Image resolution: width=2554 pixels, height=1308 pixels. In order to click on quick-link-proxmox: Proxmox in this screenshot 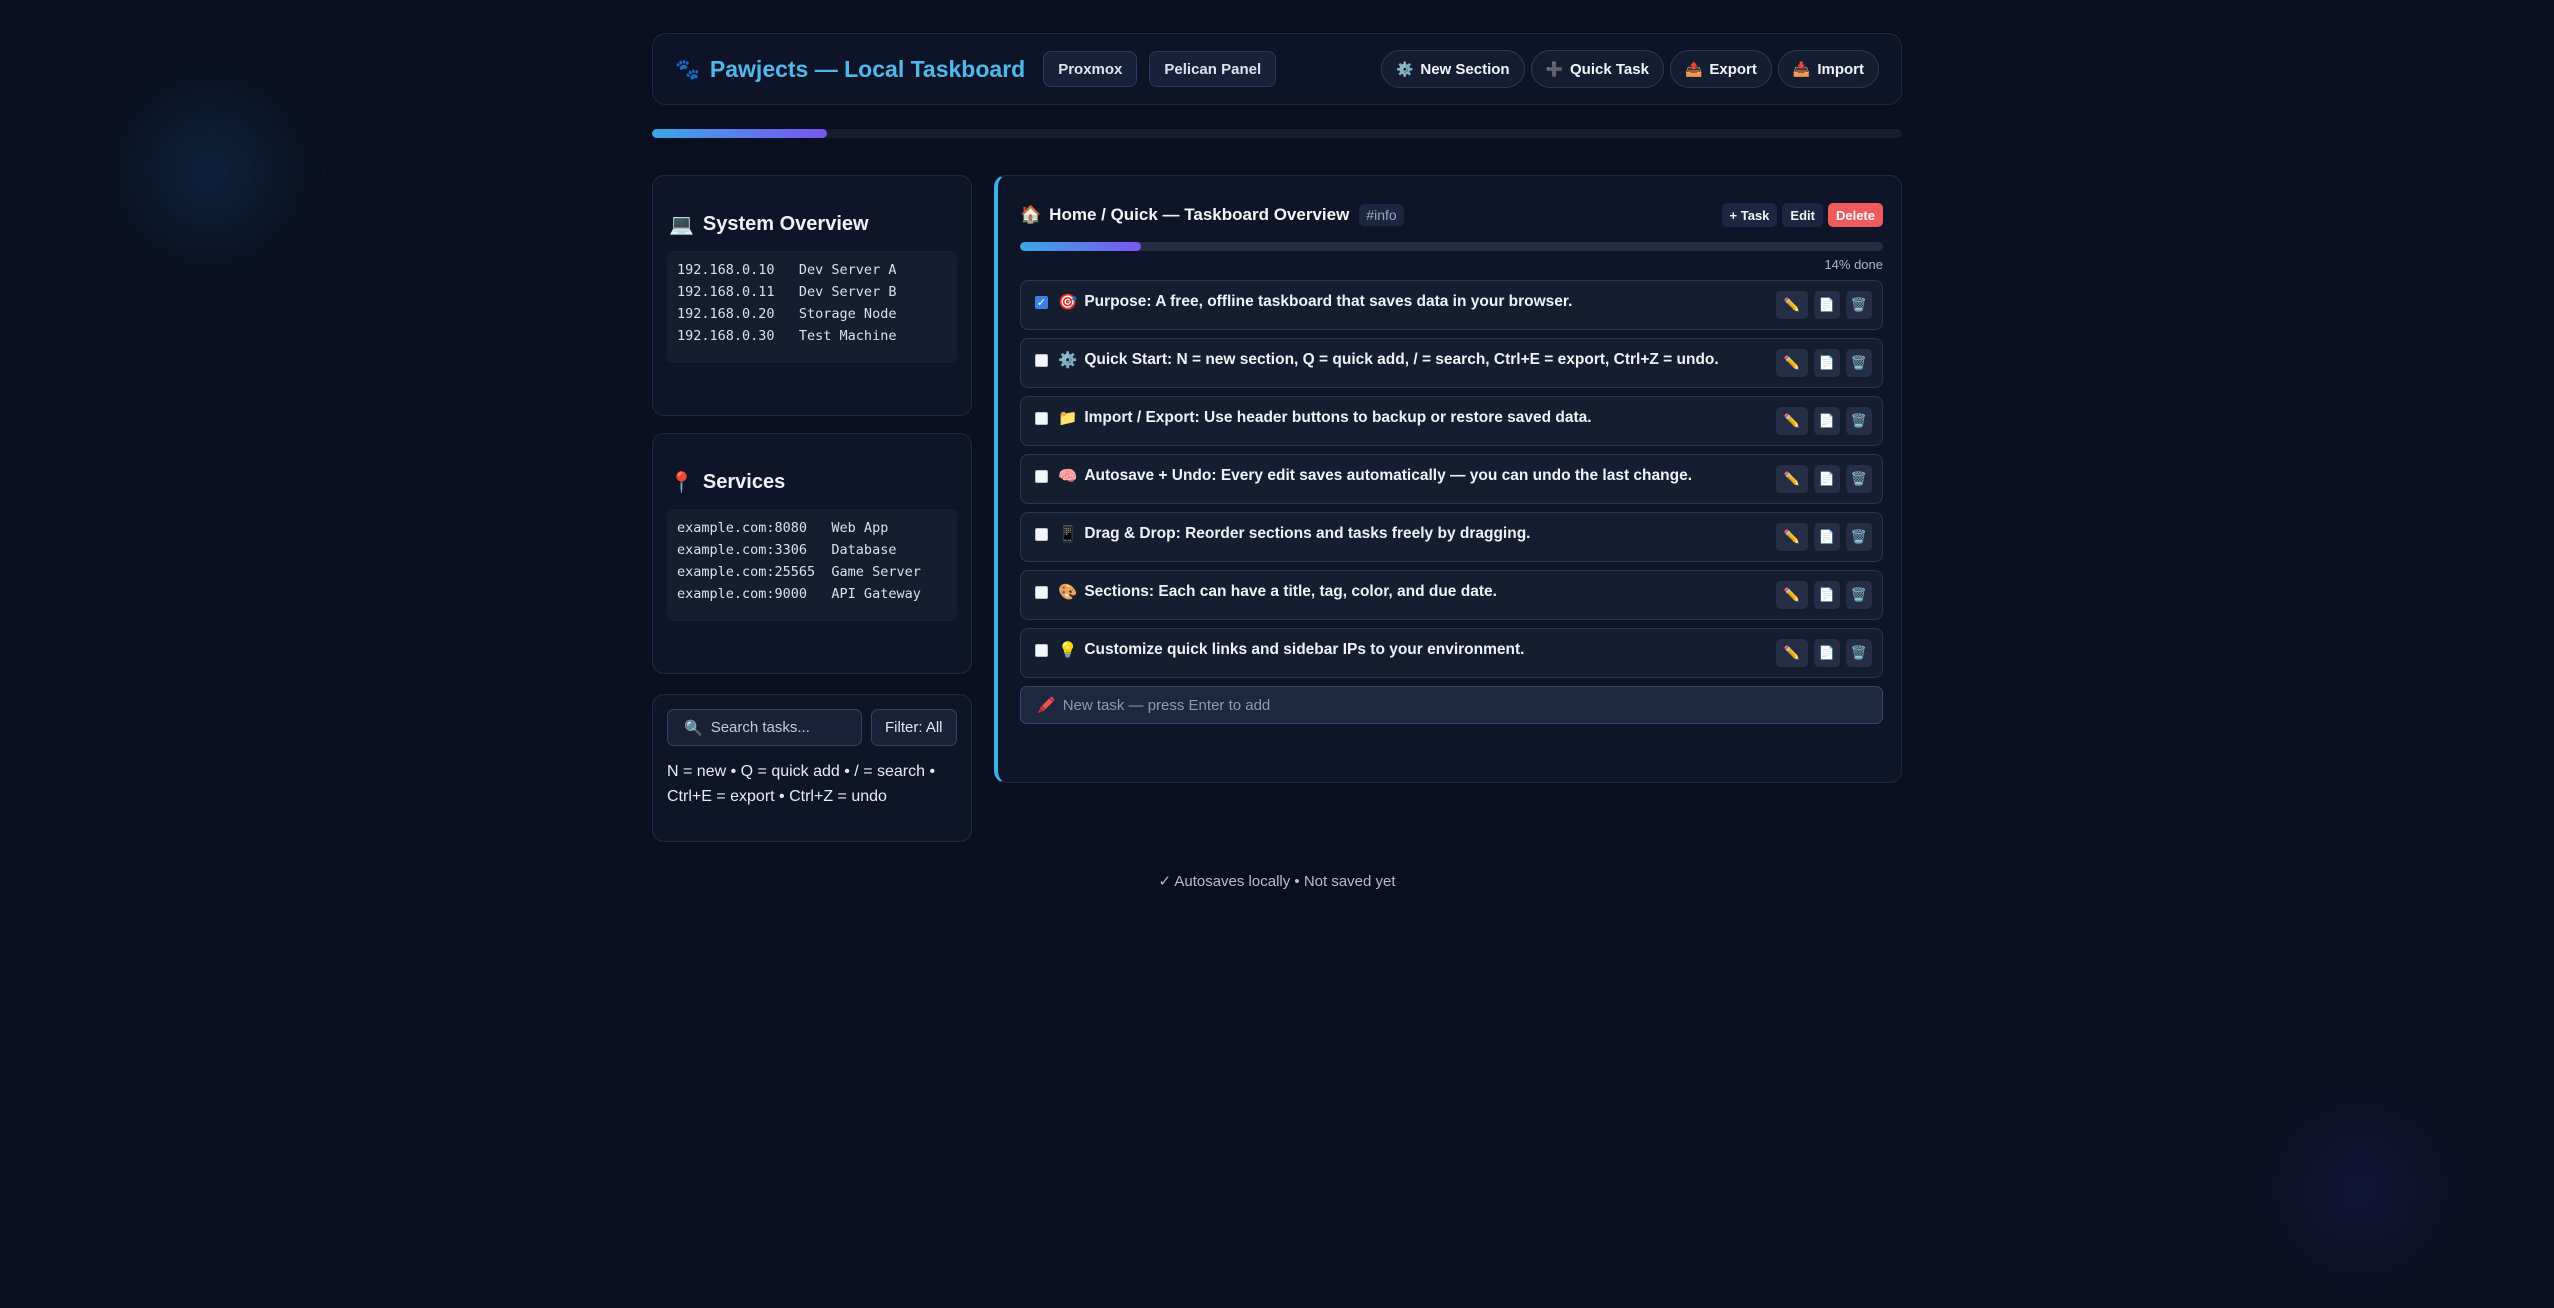, I will do `click(1090, 69)`.